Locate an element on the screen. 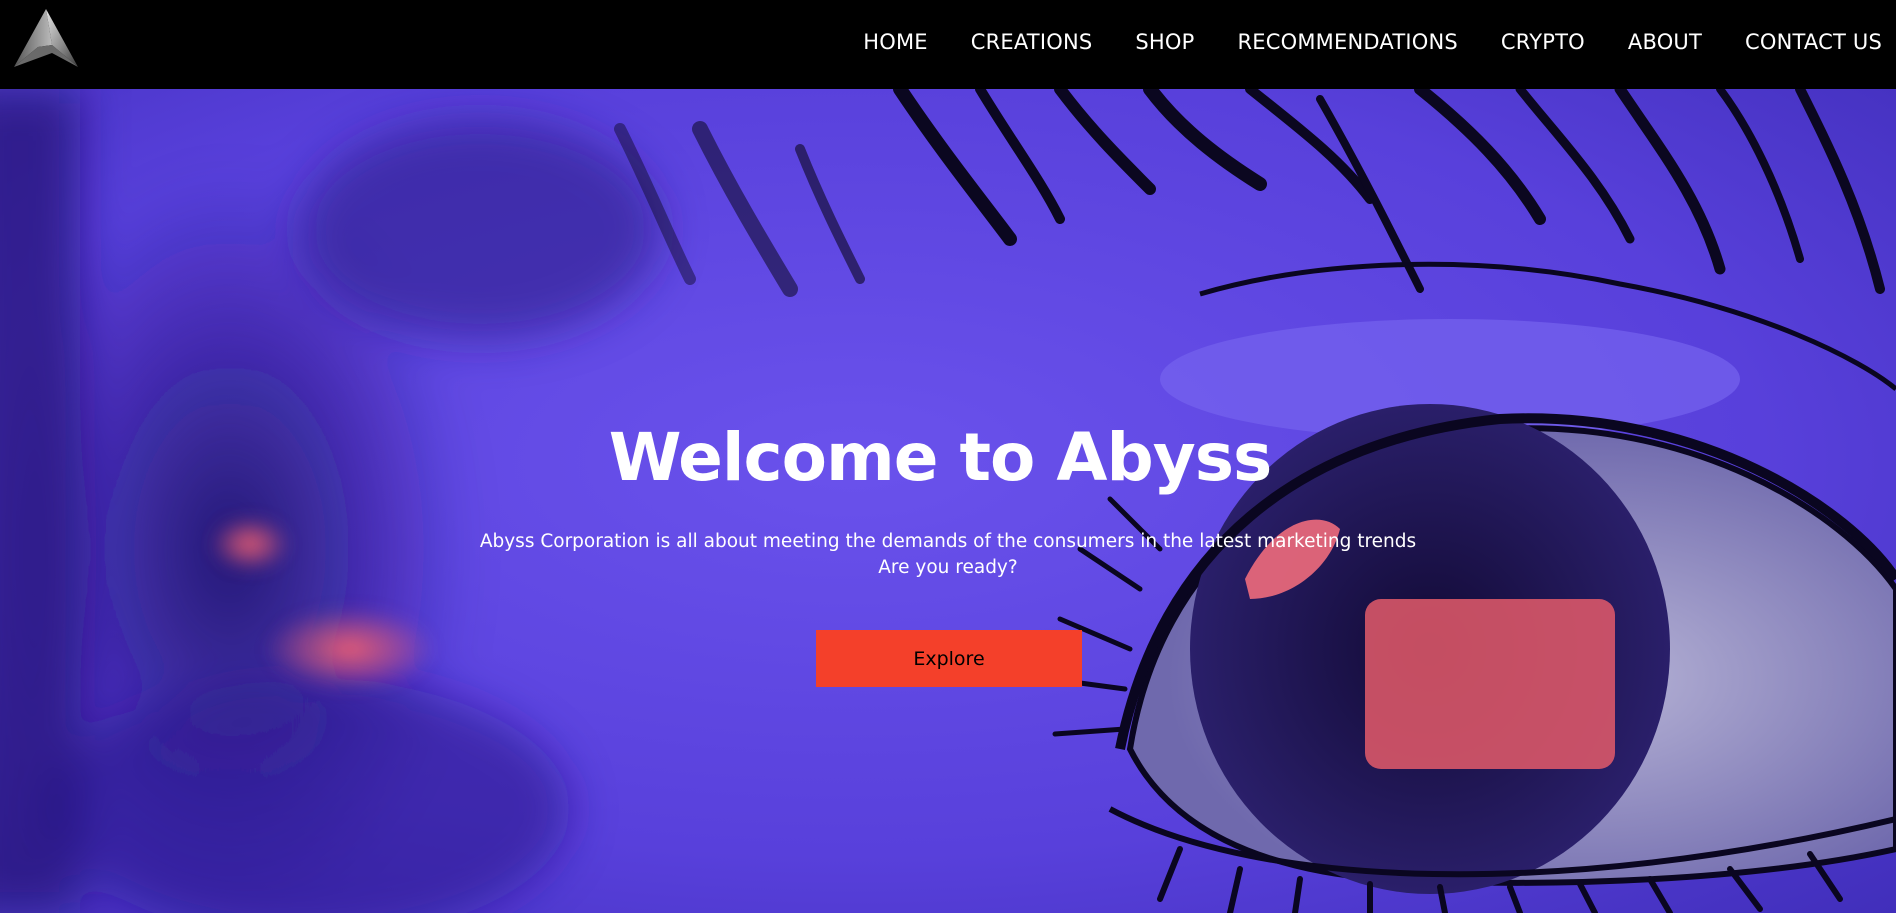 This screenshot has width=1896, height=913. abyss-logo-icon is located at coordinates (46, 38).